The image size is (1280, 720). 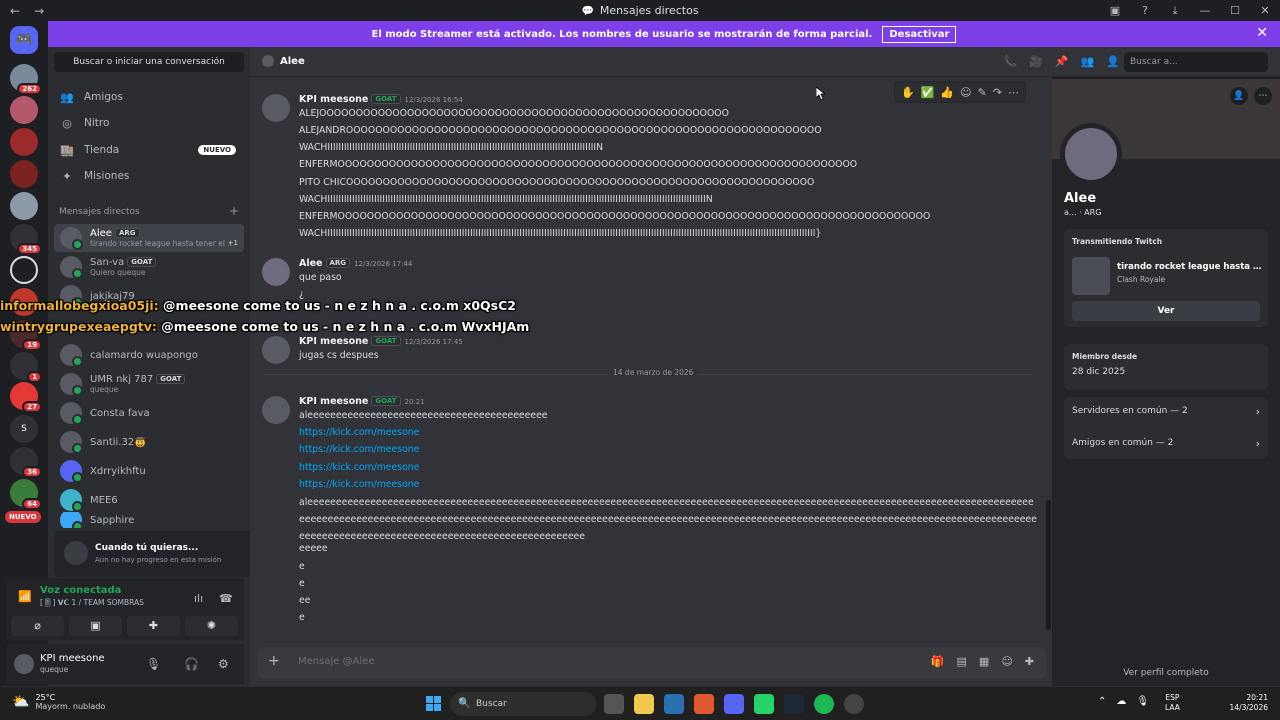 I want to click on clock: 20:21 14/3/2026, so click(x=1247, y=703).